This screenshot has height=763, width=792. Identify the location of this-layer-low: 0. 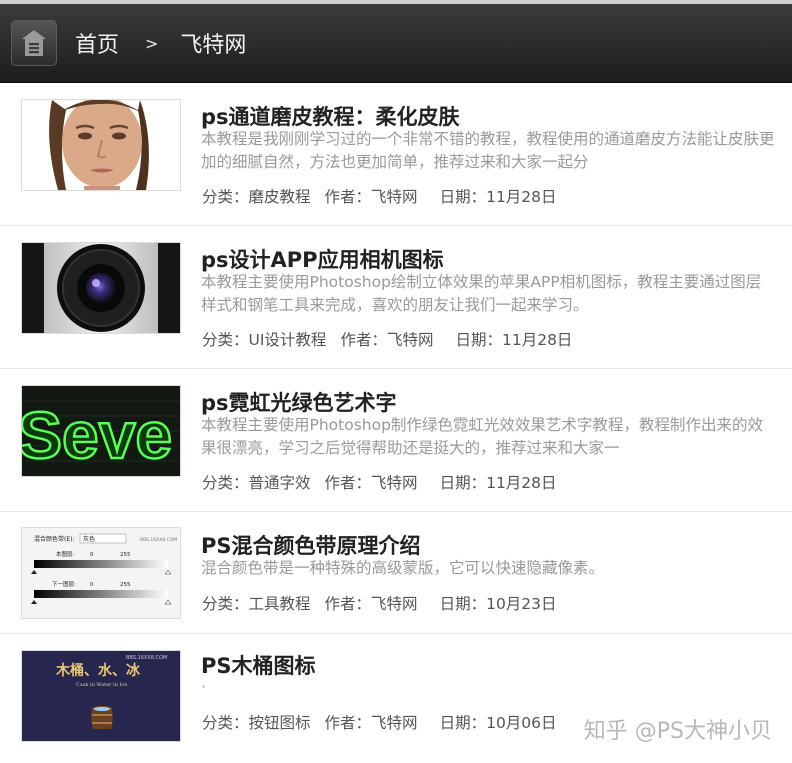
(92, 555).